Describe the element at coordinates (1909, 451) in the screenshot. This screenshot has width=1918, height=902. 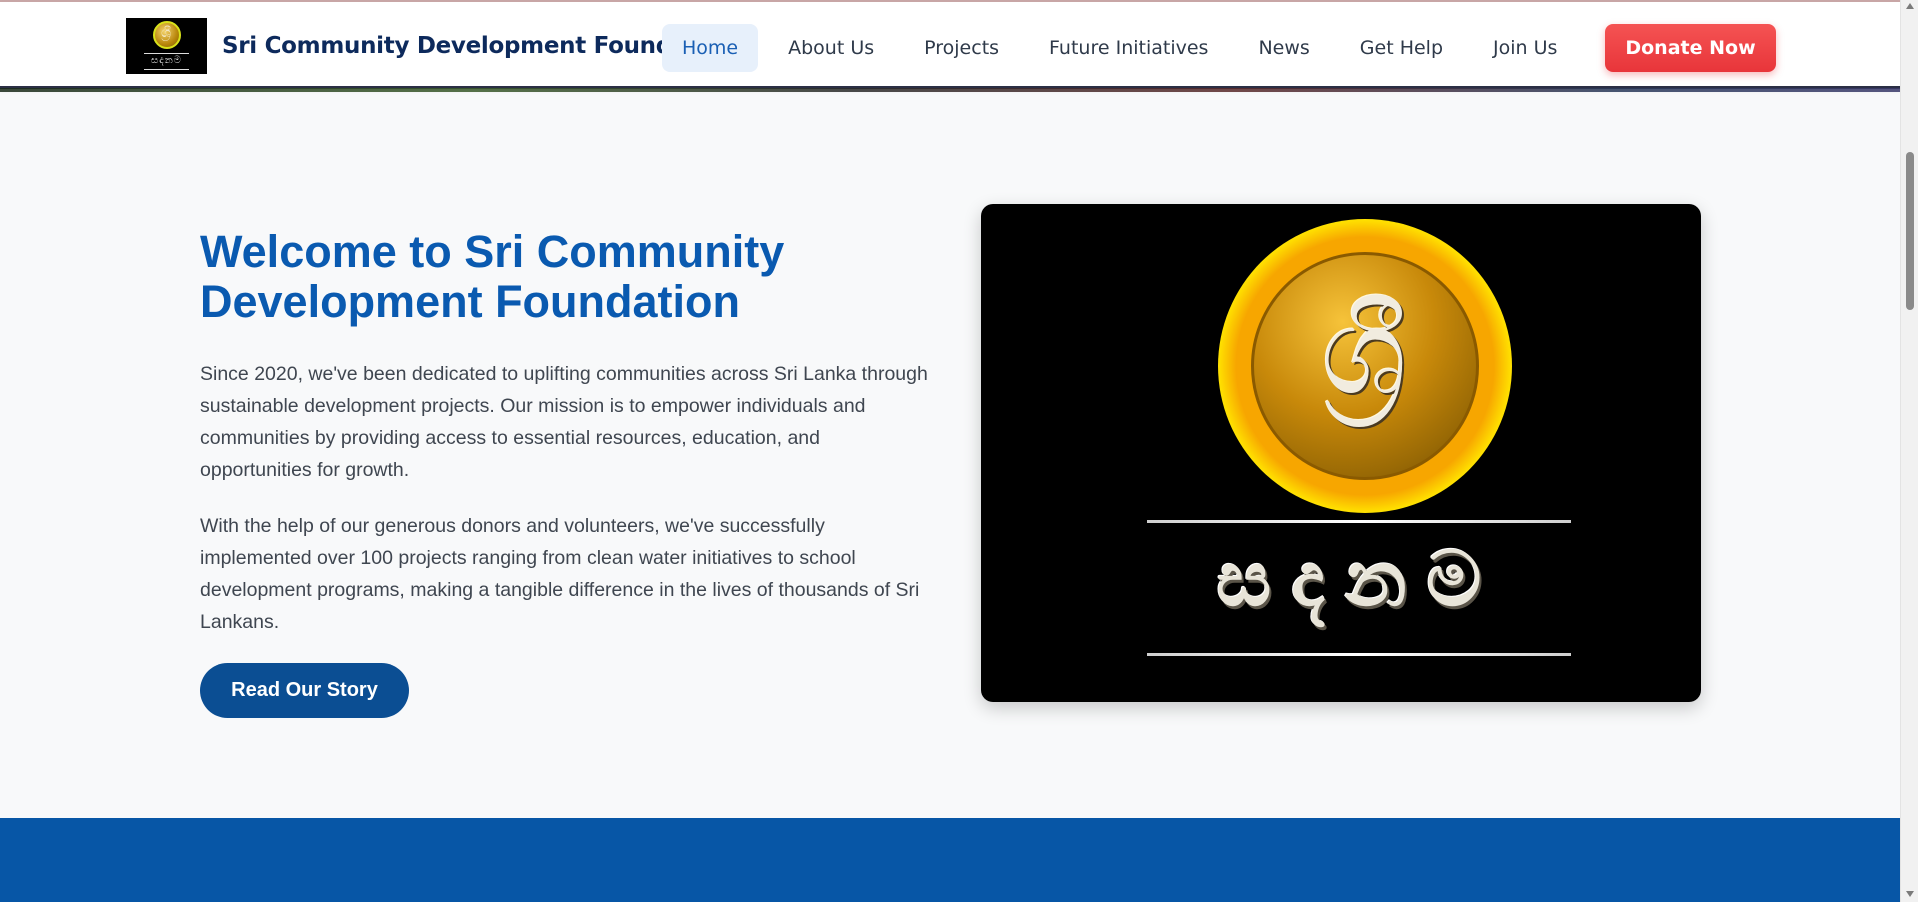
I see `vertical-scrollbar` at that location.